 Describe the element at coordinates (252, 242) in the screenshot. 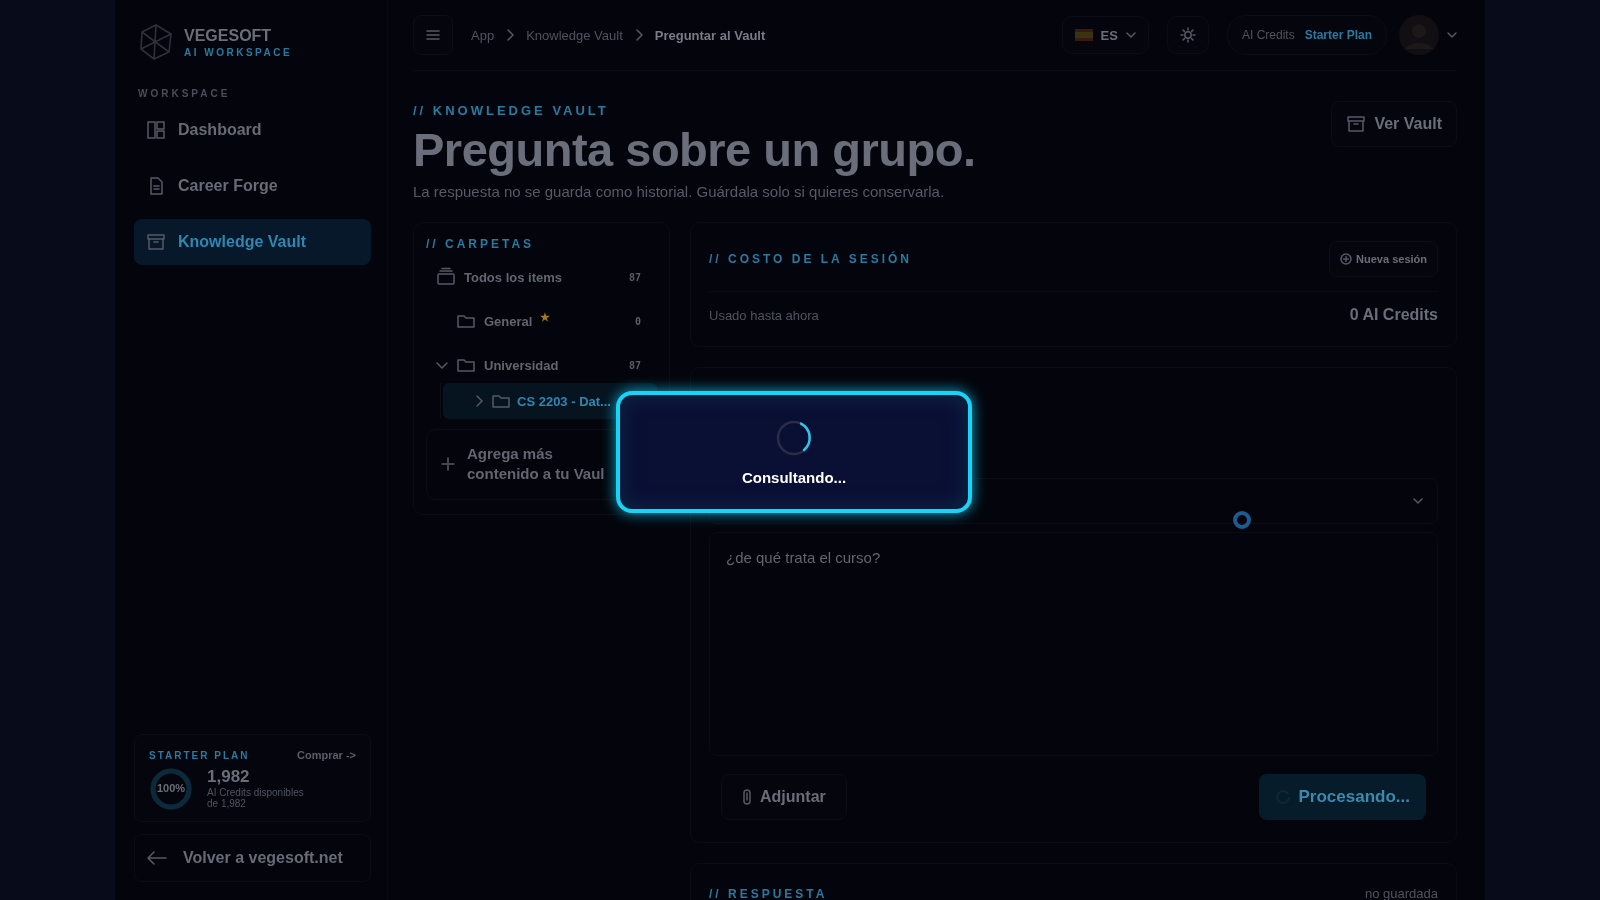

I see `nav-item: Knowledge Vault` at that location.